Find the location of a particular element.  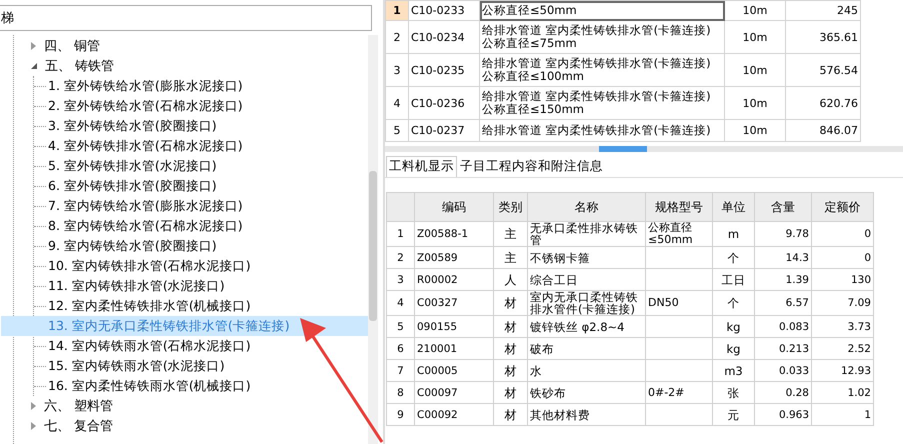

tree-item: 1. 室外铸铁给水管(膨胀水泥接口) is located at coordinates (184, 86).